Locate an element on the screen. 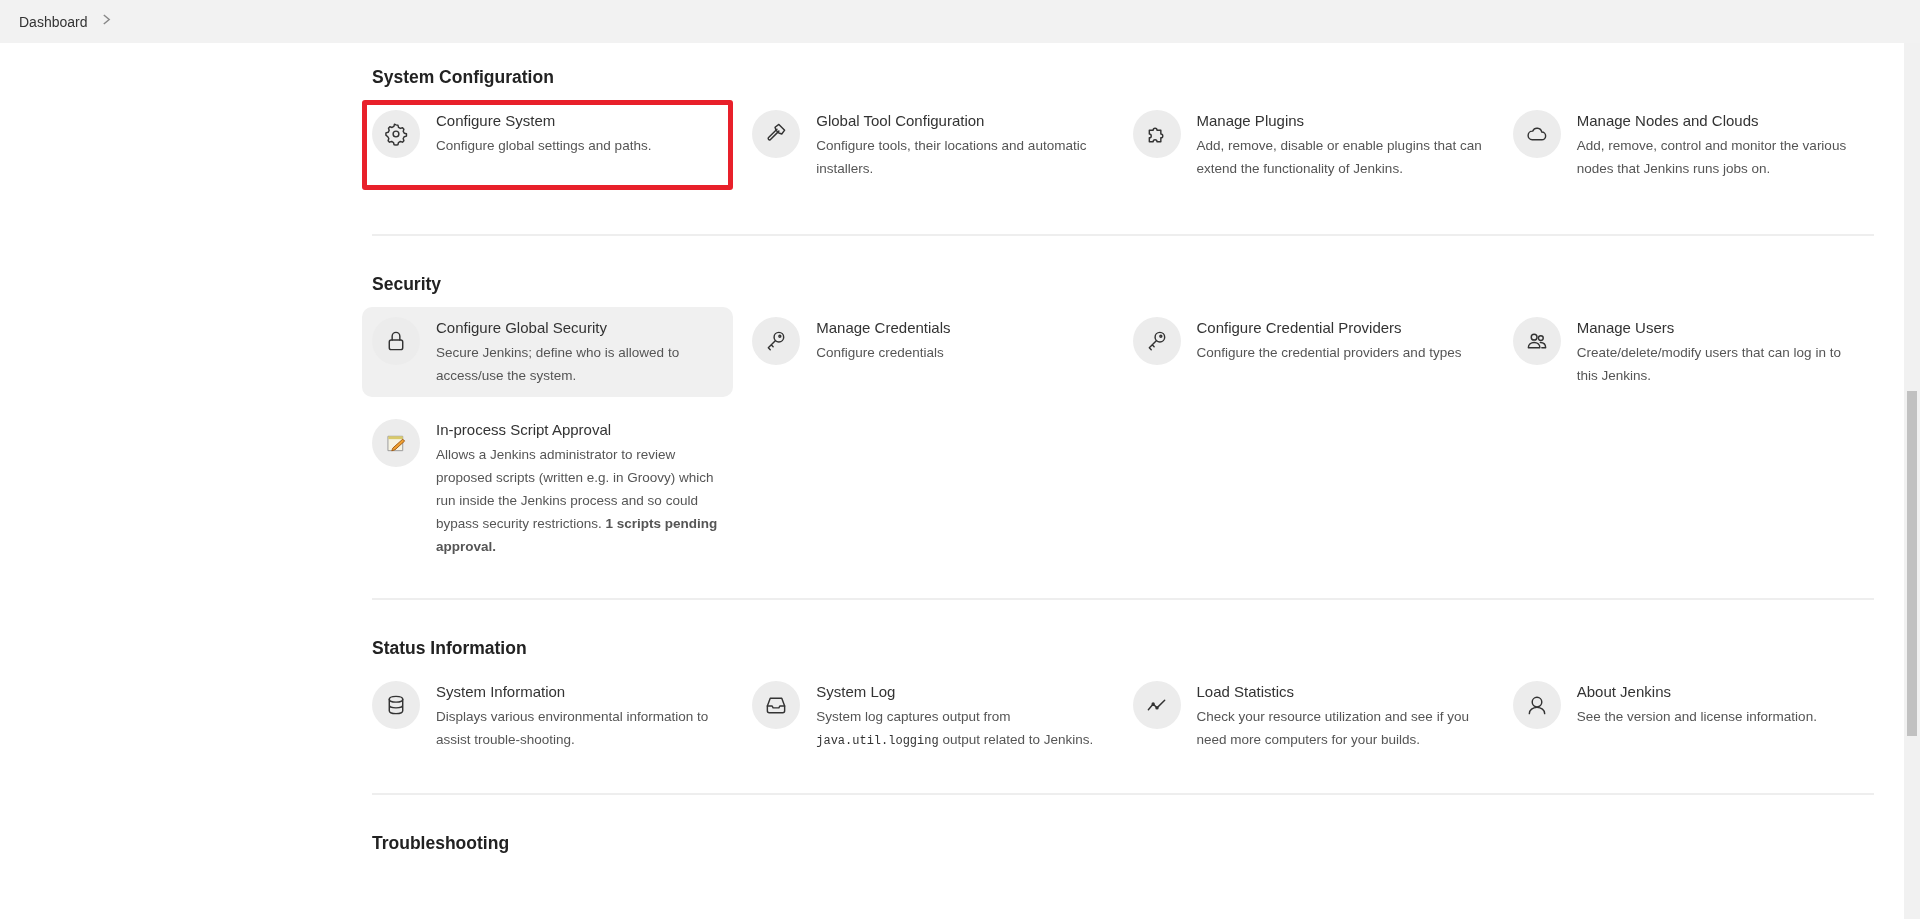  link-title: Load Statistics is located at coordinates (1246, 691).